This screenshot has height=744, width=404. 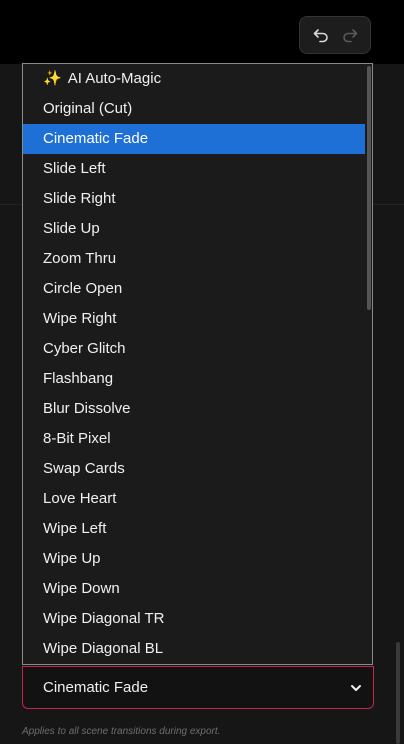 What do you see at coordinates (356, 687) in the screenshot?
I see `chevron-down-icon` at bounding box center [356, 687].